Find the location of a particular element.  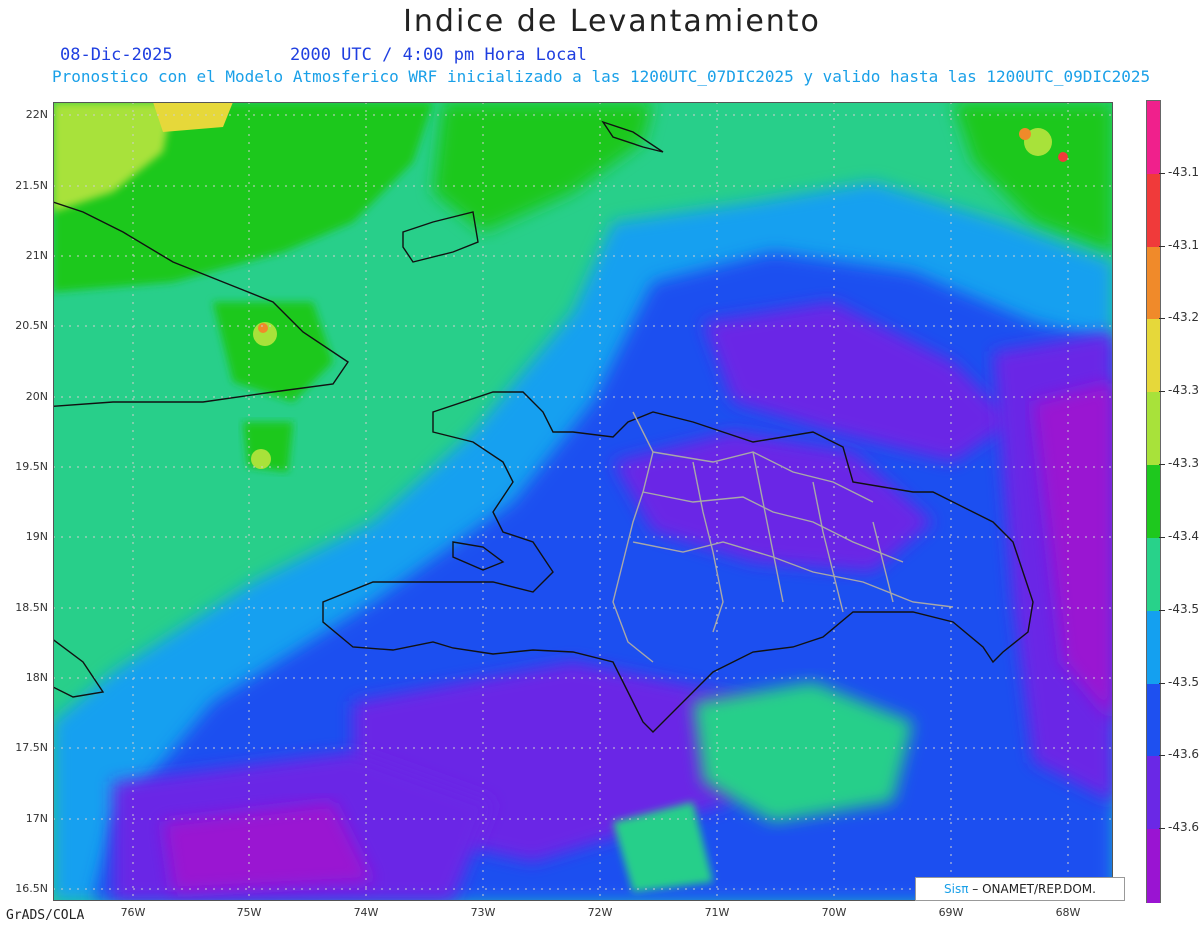

y-tick-label: 19.5N is located at coordinates (31, 466).